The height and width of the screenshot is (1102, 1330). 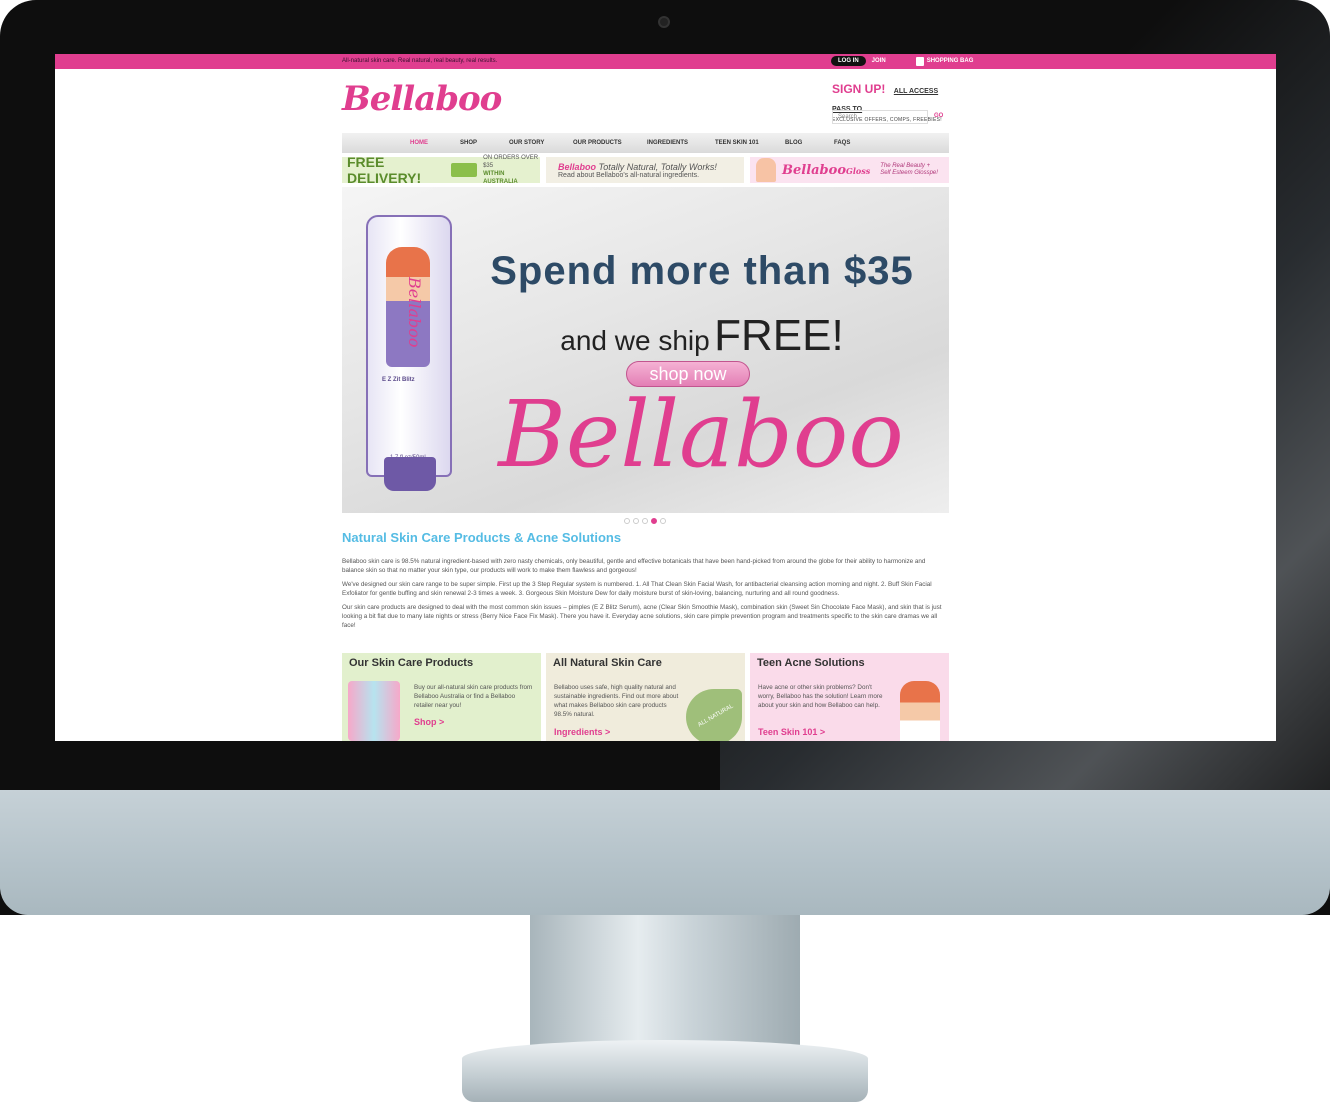 I want to click on nav-item-shop: SHOP, so click(x=468, y=143).